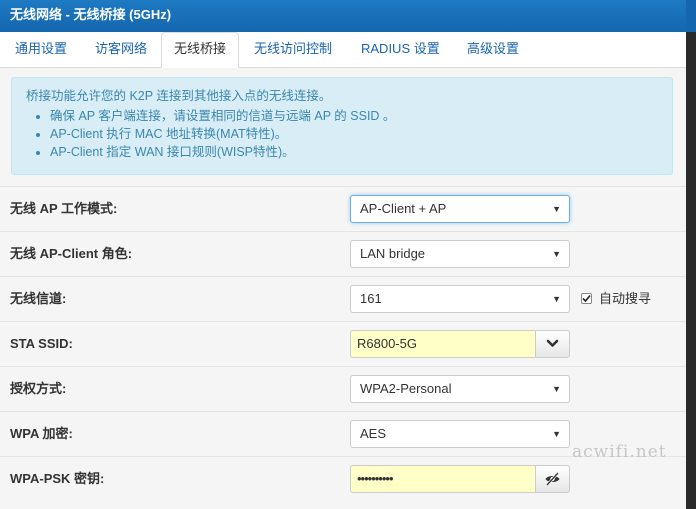 The image size is (696, 509). I want to click on titlebar-edge, so click(691, 16).